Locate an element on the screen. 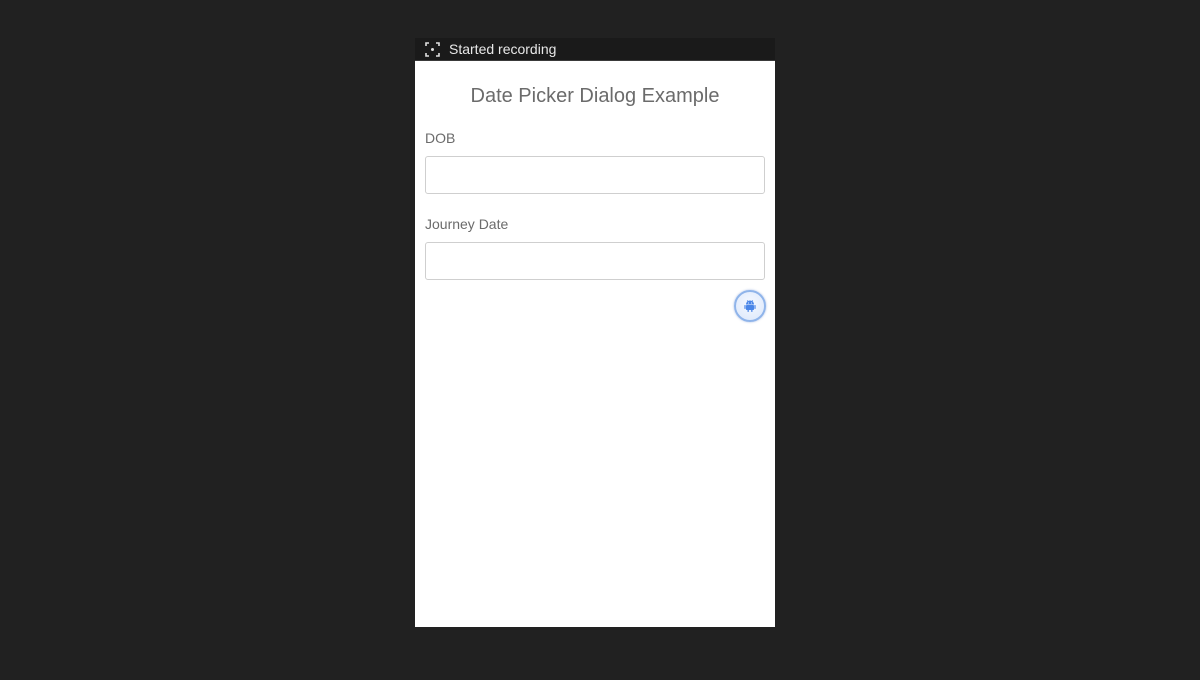 This screenshot has height=680, width=1200. screen-record-icon is located at coordinates (432, 49).